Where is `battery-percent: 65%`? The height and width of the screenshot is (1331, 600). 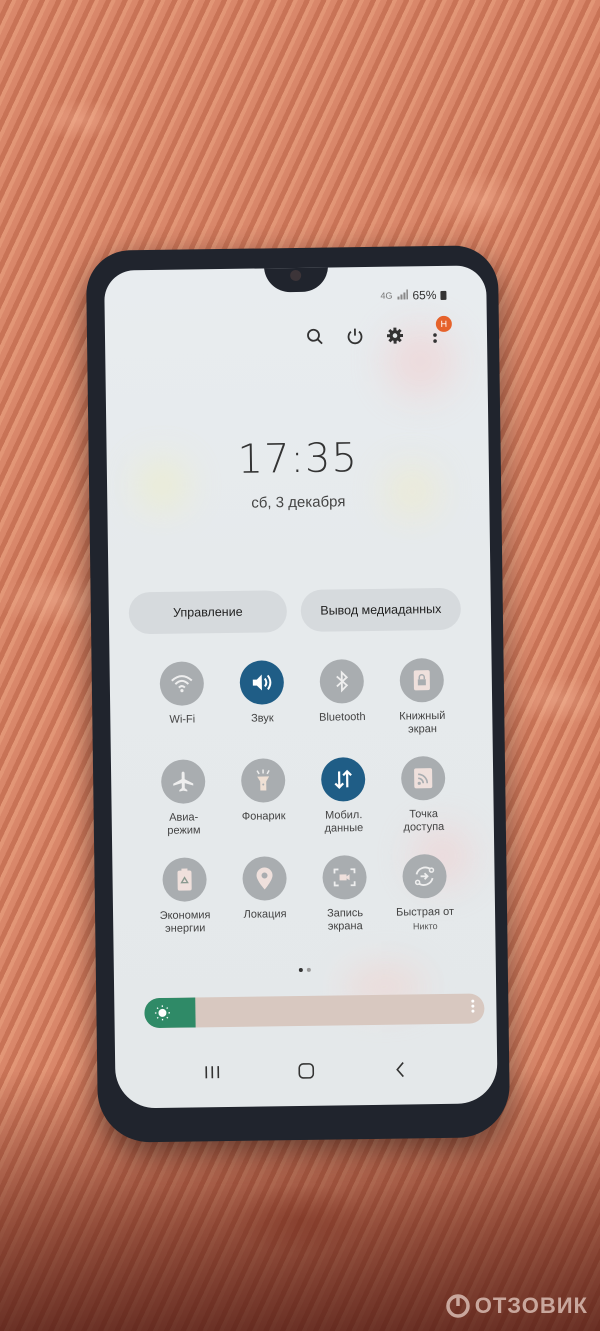
battery-percent: 65% is located at coordinates (424, 295).